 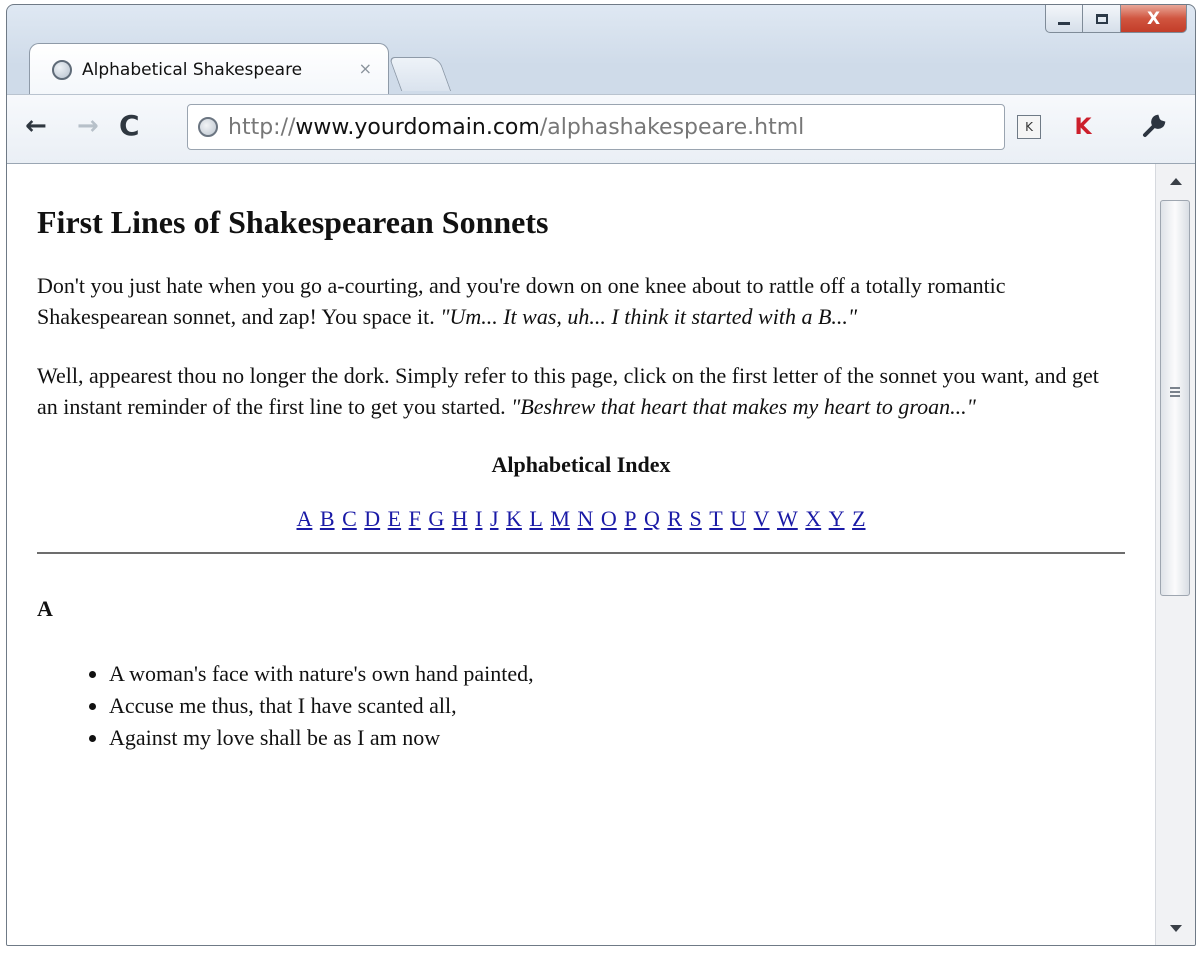 I want to click on alphabet-index: A B C D E F G H I J K L M N O P Q R S T, so click(x=581, y=519).